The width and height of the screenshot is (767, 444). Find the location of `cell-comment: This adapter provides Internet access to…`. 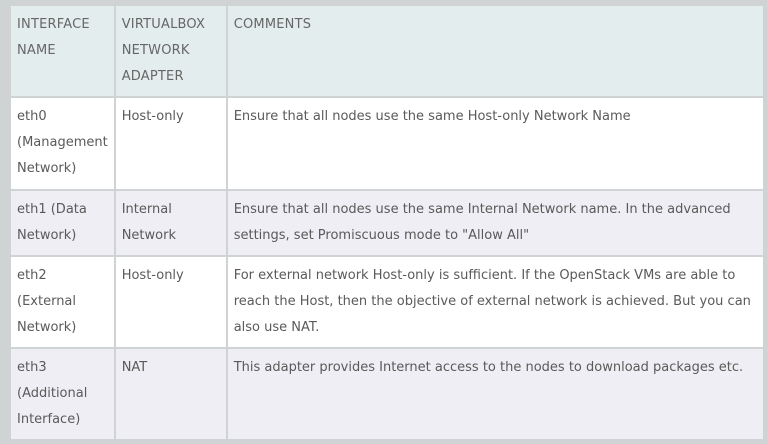

cell-comment: This adapter provides Internet access to… is located at coordinates (495, 394).